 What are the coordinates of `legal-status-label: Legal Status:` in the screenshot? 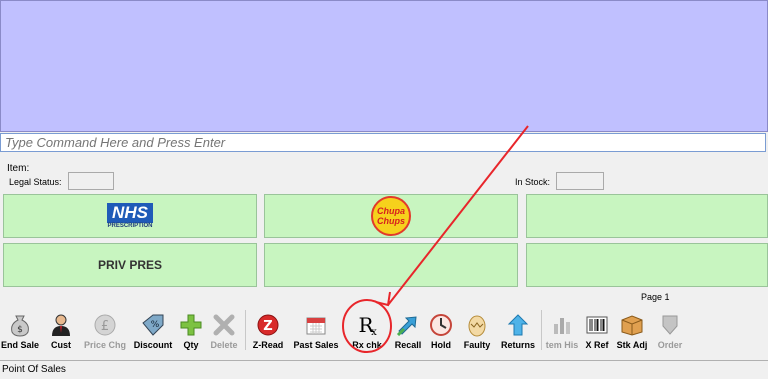 It's located at (35, 182).